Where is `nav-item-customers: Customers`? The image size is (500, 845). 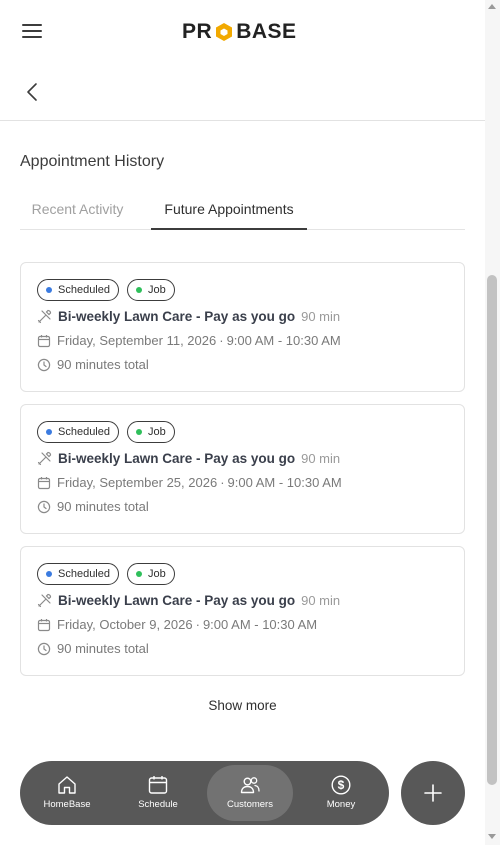 nav-item-customers: Customers is located at coordinates (250, 793).